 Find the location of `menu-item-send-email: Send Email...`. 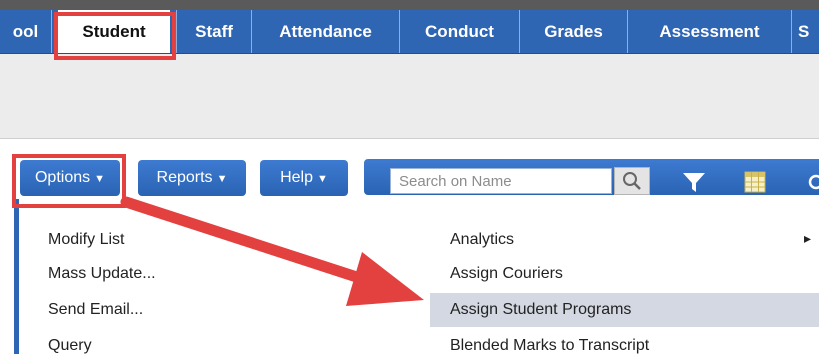

menu-item-send-email: Send Email... is located at coordinates (95, 310).